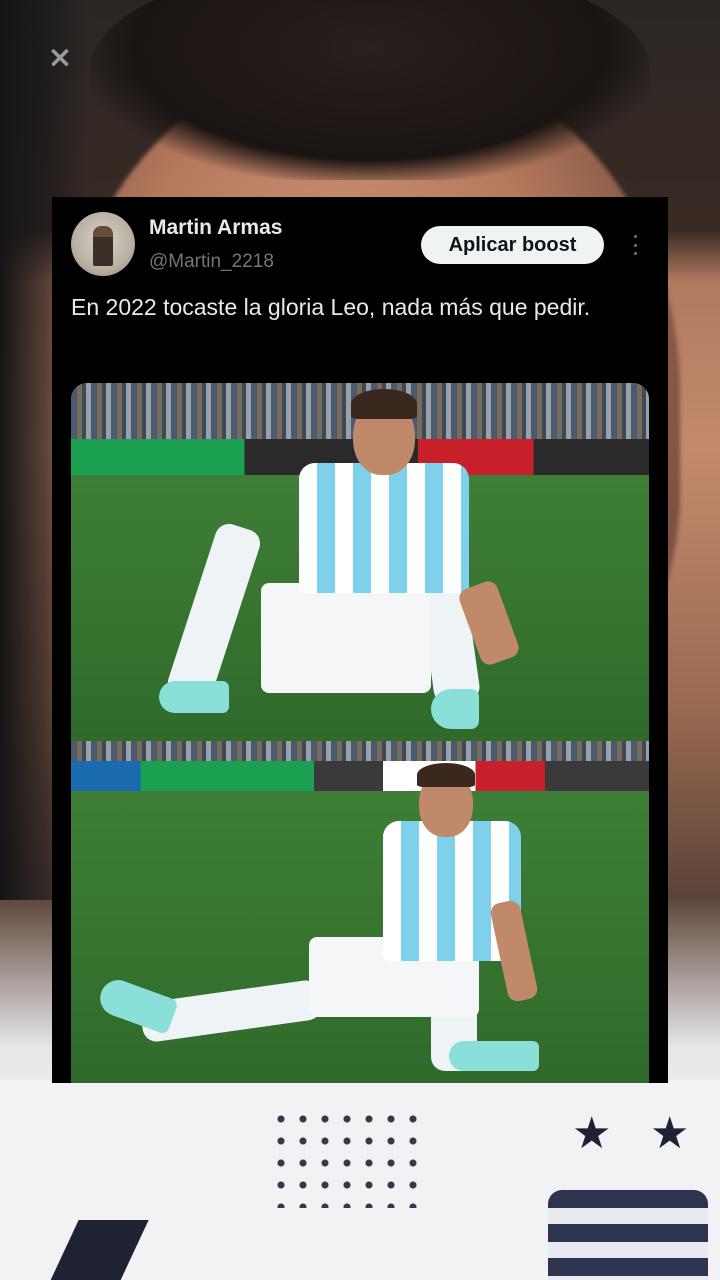 The width and height of the screenshot is (720, 1280). What do you see at coordinates (512, 245) in the screenshot?
I see `boost-button: Aplicar boost` at bounding box center [512, 245].